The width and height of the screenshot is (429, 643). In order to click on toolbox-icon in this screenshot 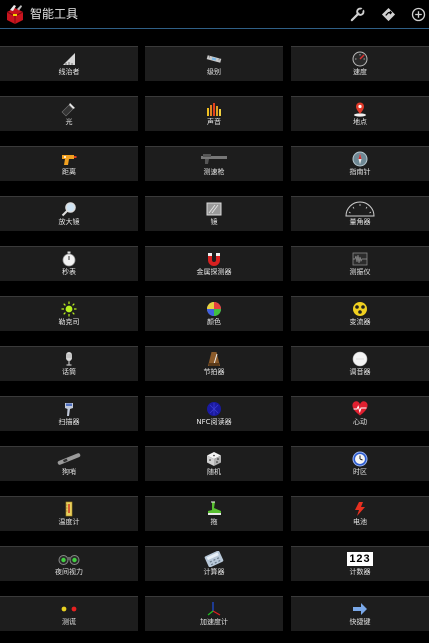, I will do `click(15, 14)`.